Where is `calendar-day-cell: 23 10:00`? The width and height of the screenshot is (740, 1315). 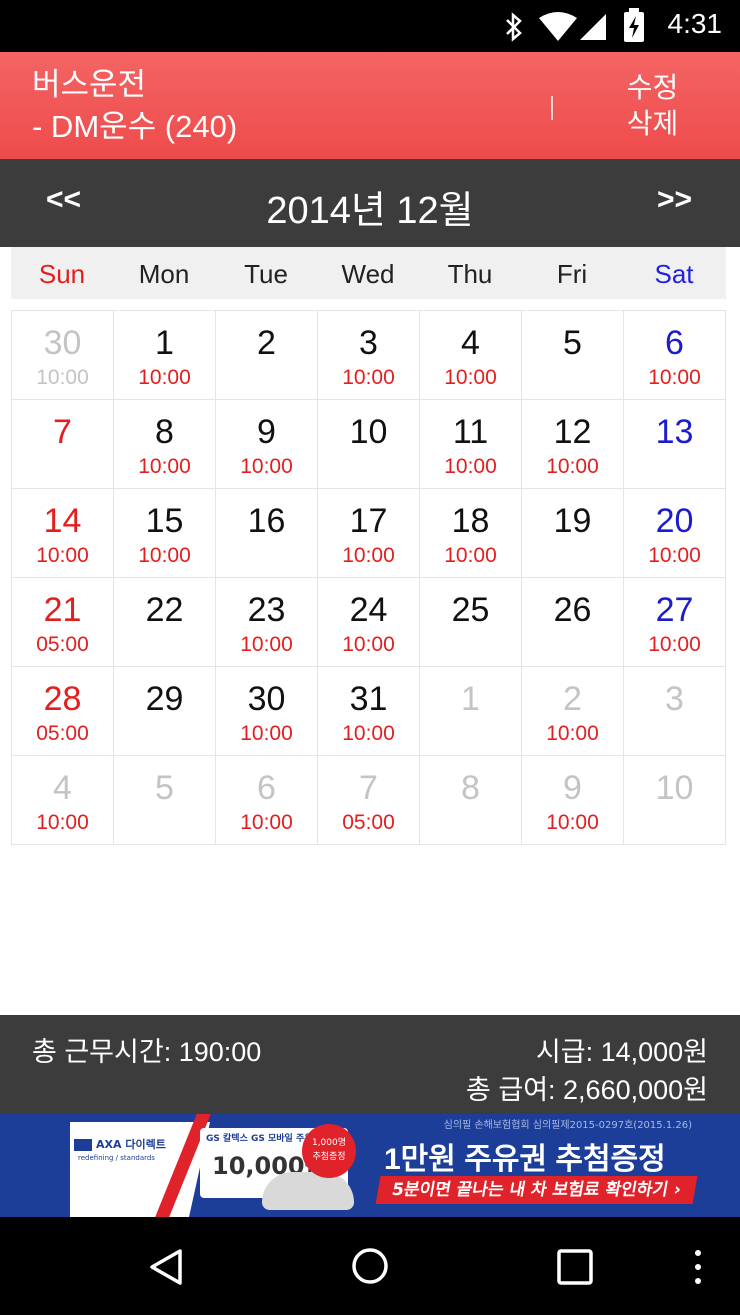
calendar-day-cell: 23 10:00 is located at coordinates (266, 622).